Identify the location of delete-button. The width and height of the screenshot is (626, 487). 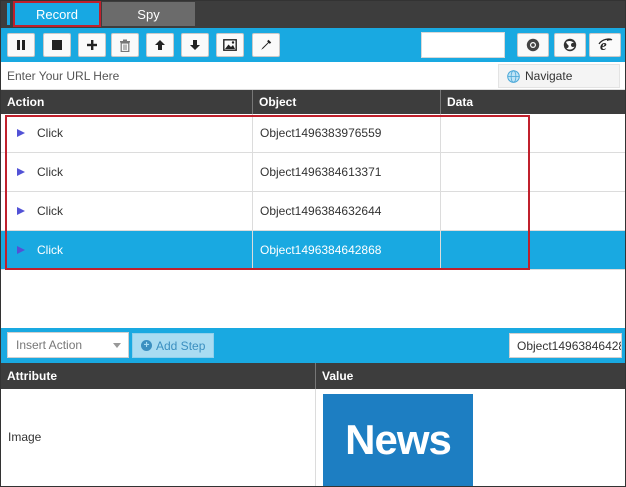
(125, 45).